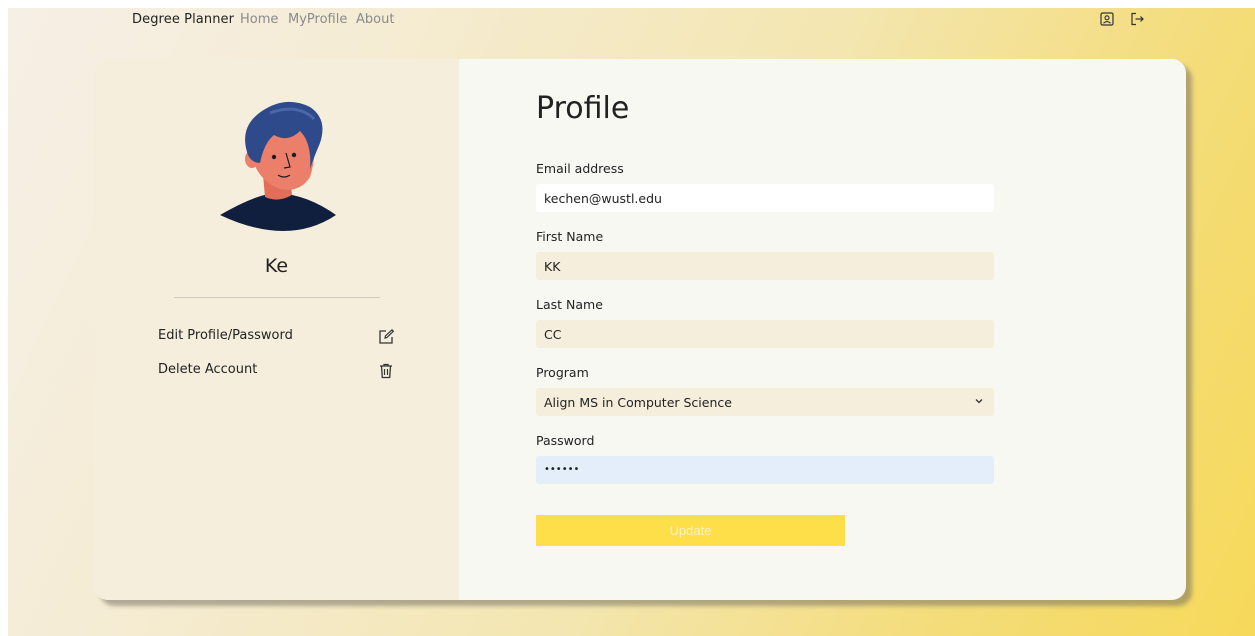  What do you see at coordinates (979, 401) in the screenshot?
I see `chevron-down-icon` at bounding box center [979, 401].